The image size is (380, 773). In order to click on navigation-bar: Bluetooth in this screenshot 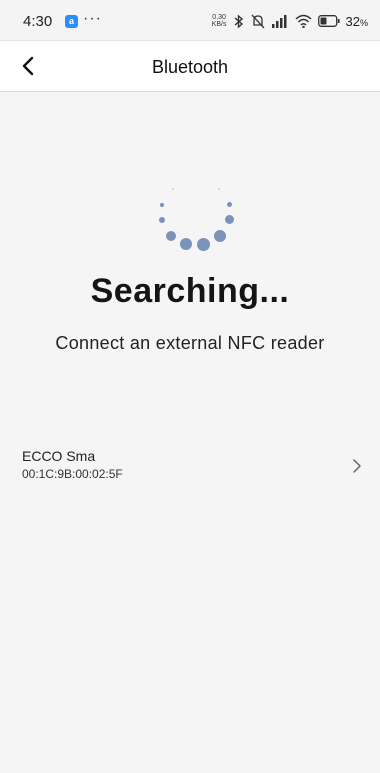, I will do `click(190, 66)`.